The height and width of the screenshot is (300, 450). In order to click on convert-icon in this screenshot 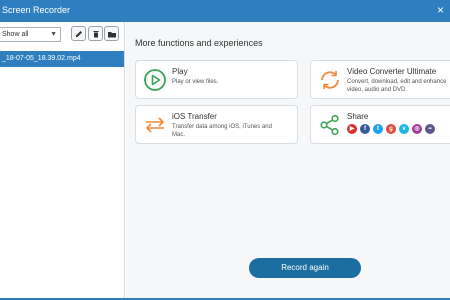, I will do `click(330, 80)`.